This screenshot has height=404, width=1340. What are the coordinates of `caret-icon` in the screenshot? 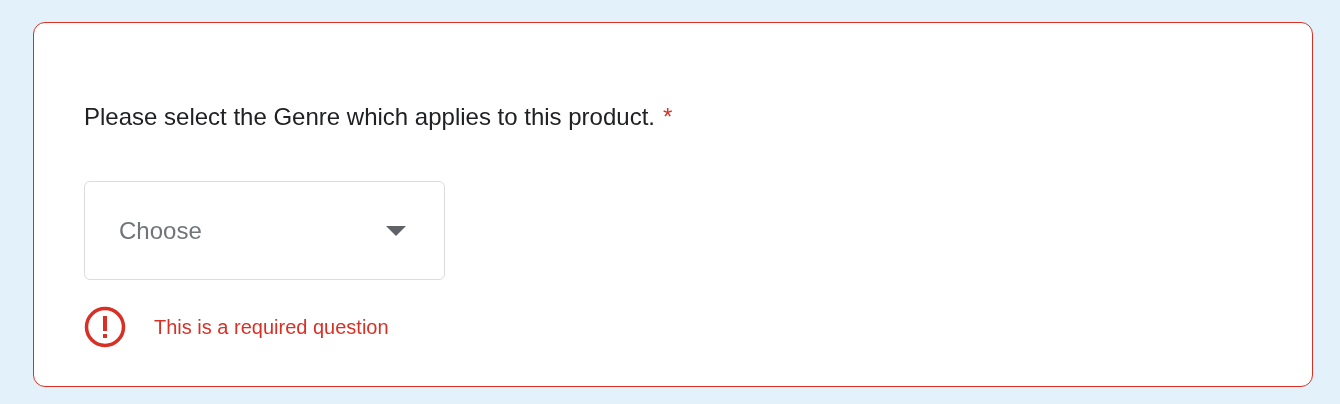 It's located at (396, 230).